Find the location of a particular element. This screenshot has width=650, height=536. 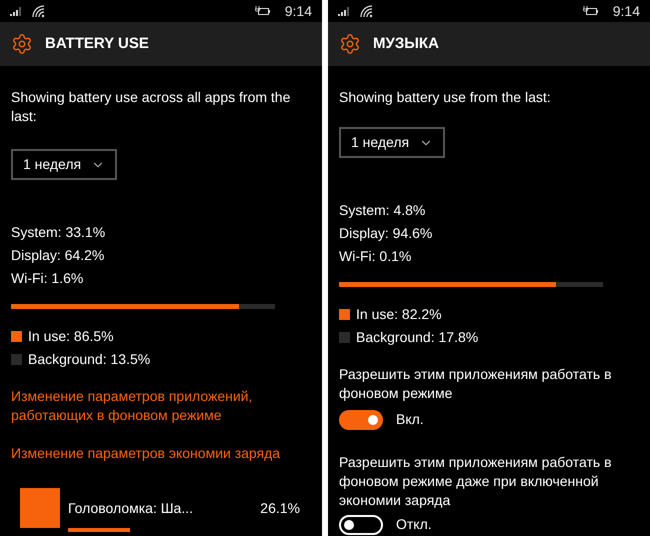

setting-description: Разрешить этим приложениям работать в фоновом режиме даже при включенной экономии заряда is located at coordinates (476, 481).